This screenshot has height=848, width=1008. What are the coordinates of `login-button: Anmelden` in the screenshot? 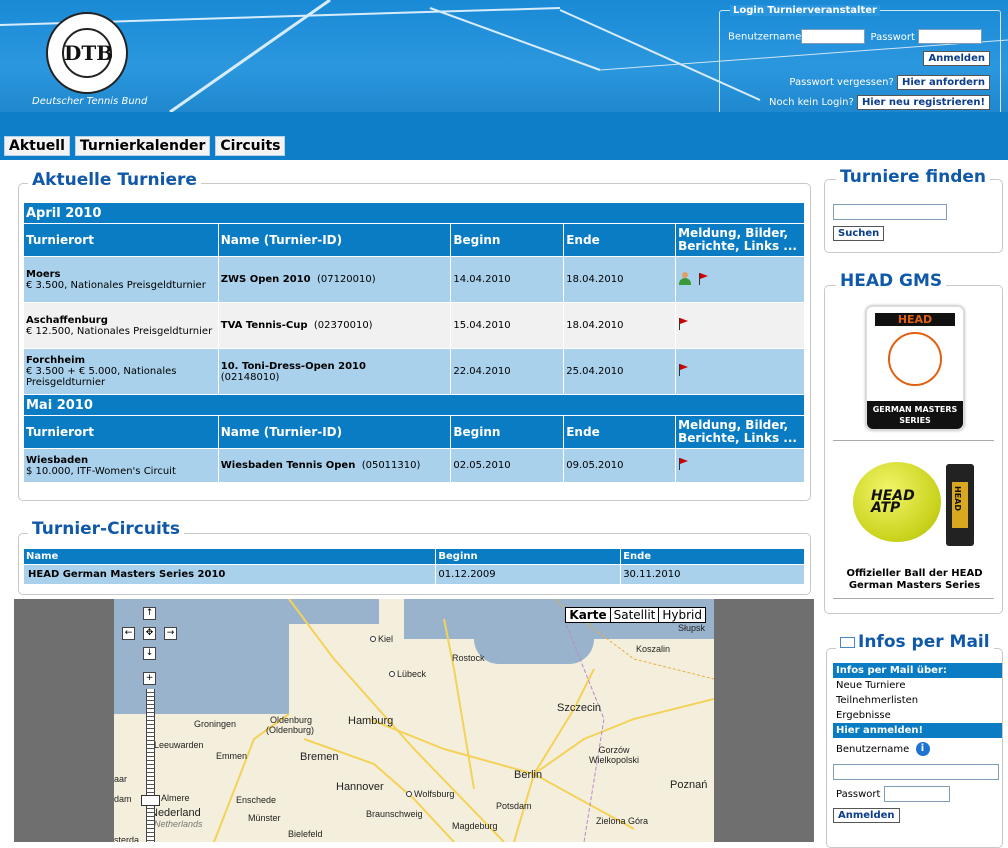 It's located at (956, 58).